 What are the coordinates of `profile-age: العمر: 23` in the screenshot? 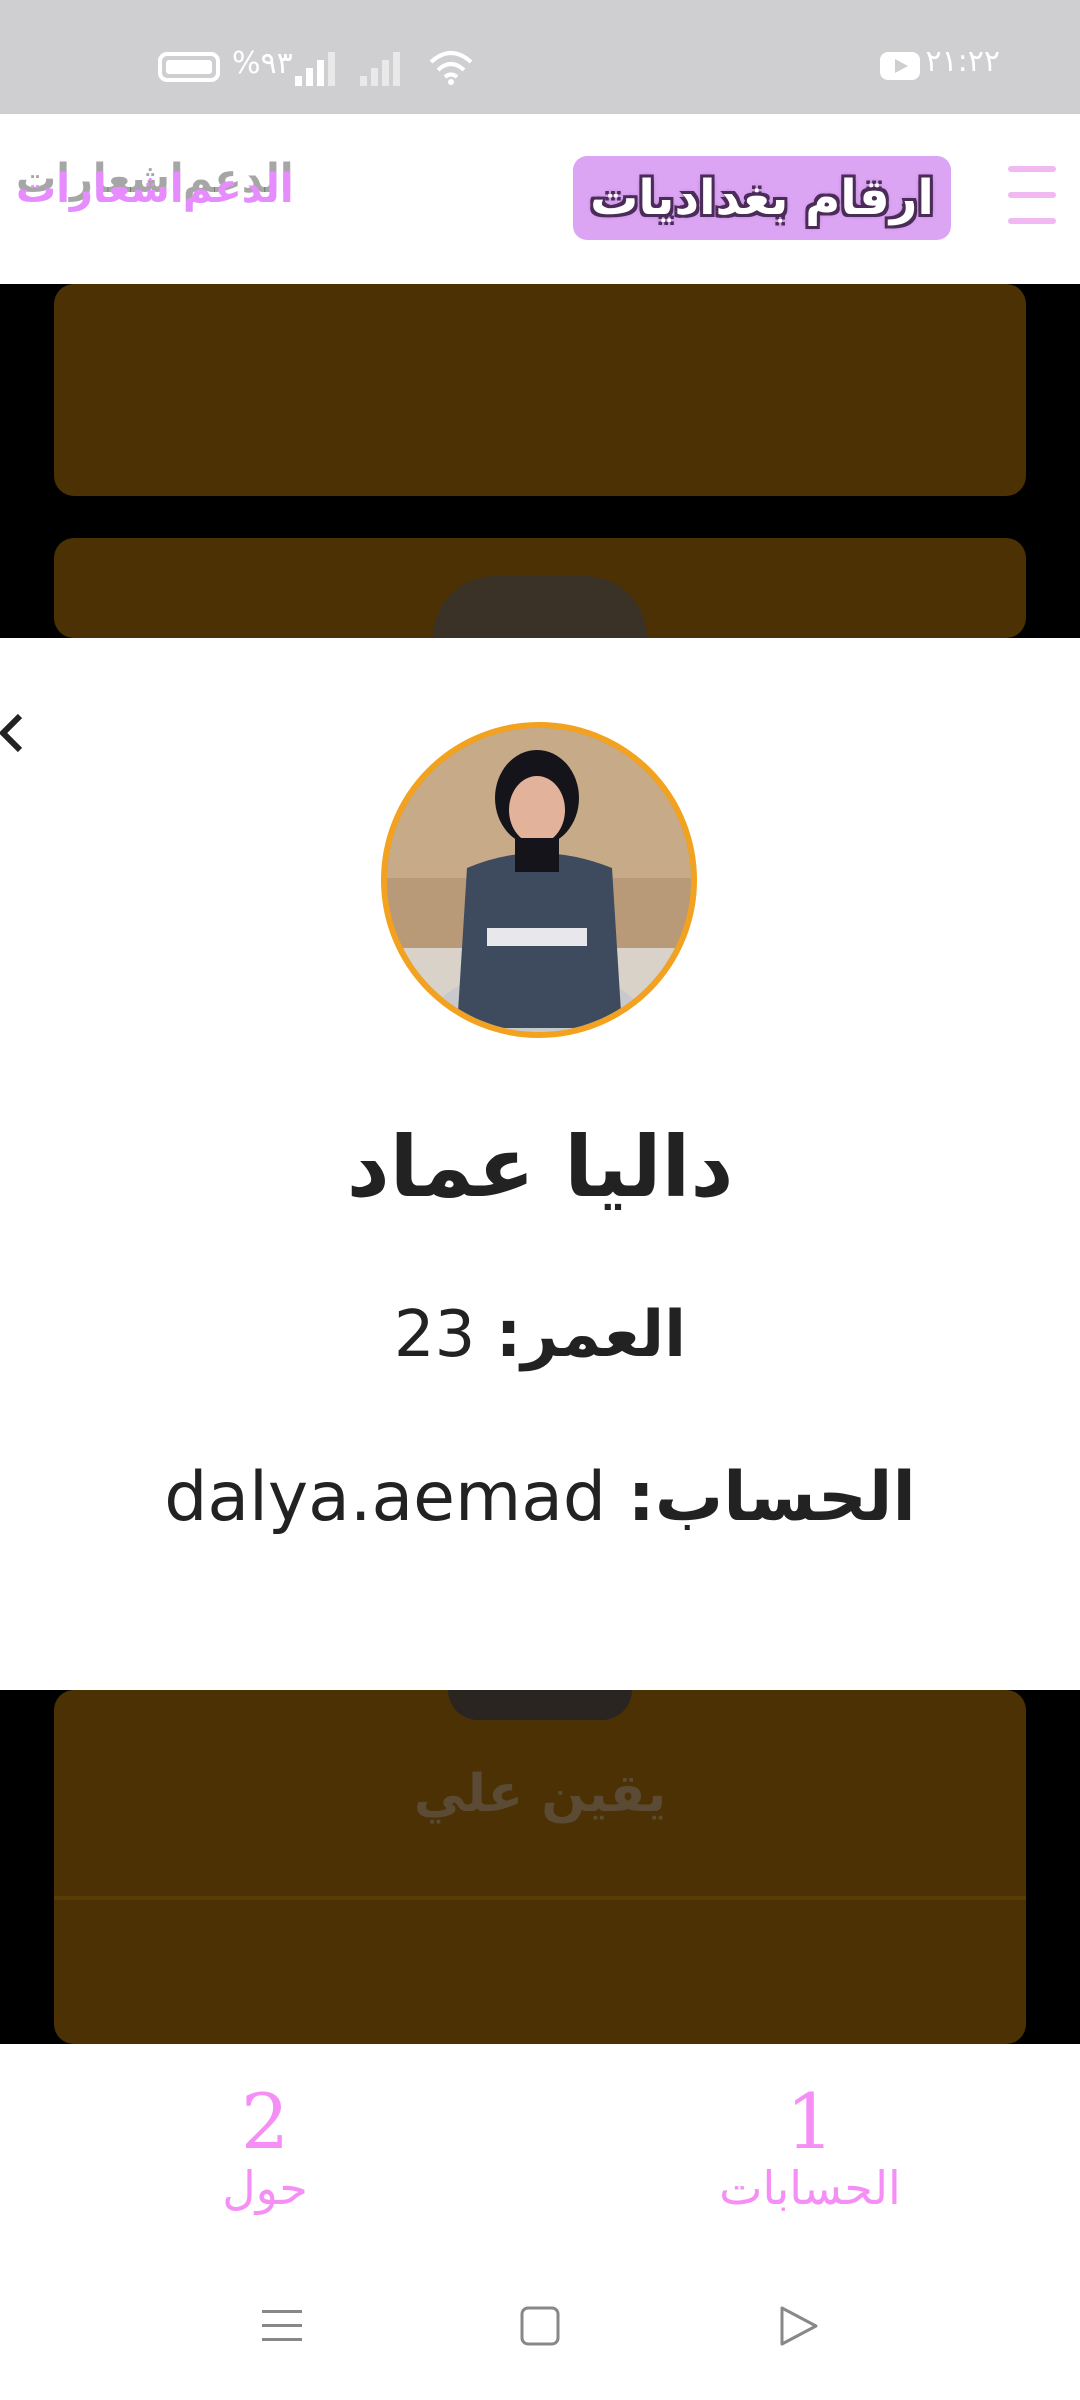 It's located at (540, 1335).